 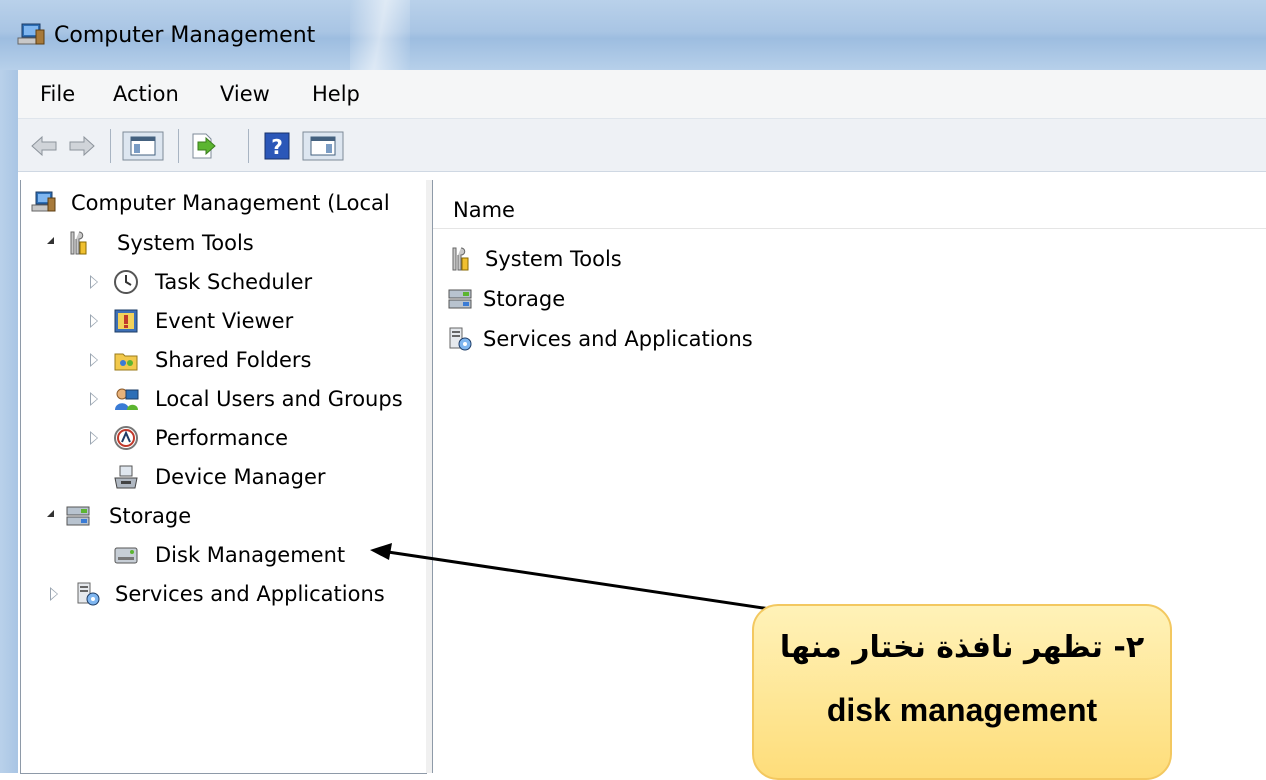 What do you see at coordinates (642, 145) in the screenshot?
I see `toolbar: ?` at bounding box center [642, 145].